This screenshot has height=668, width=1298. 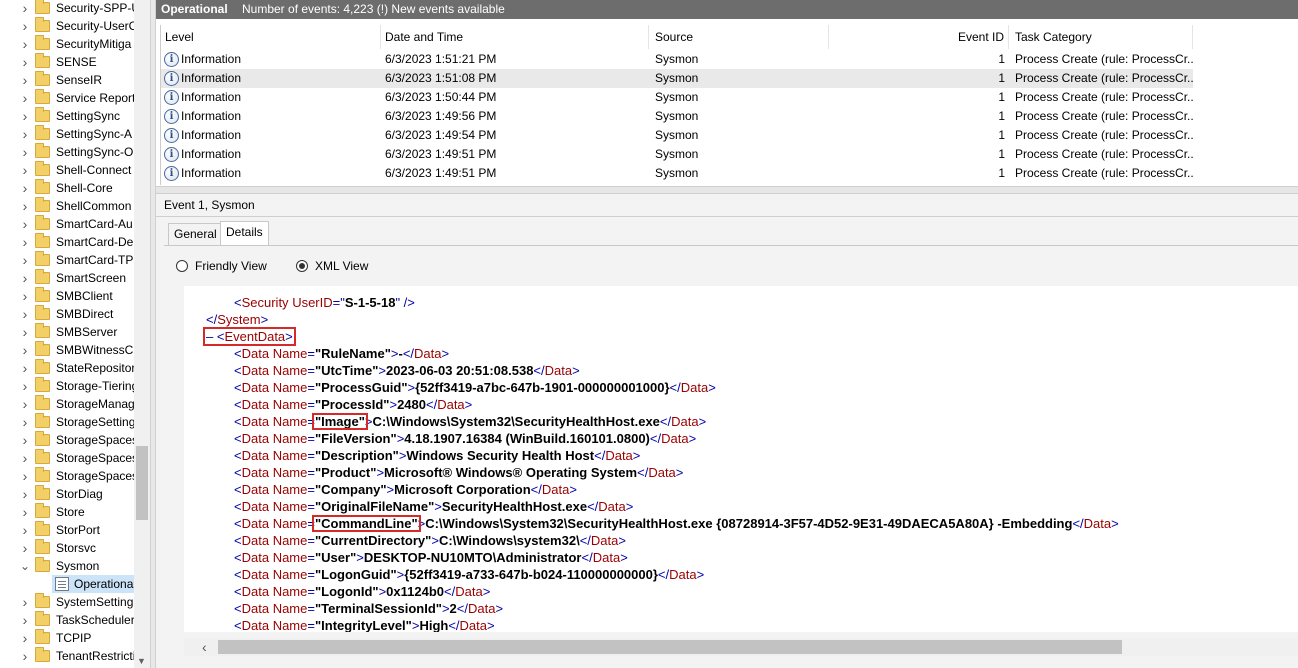 What do you see at coordinates (67, 8) in the screenshot?
I see `tree-item: › Security-SPP-U` at bounding box center [67, 8].